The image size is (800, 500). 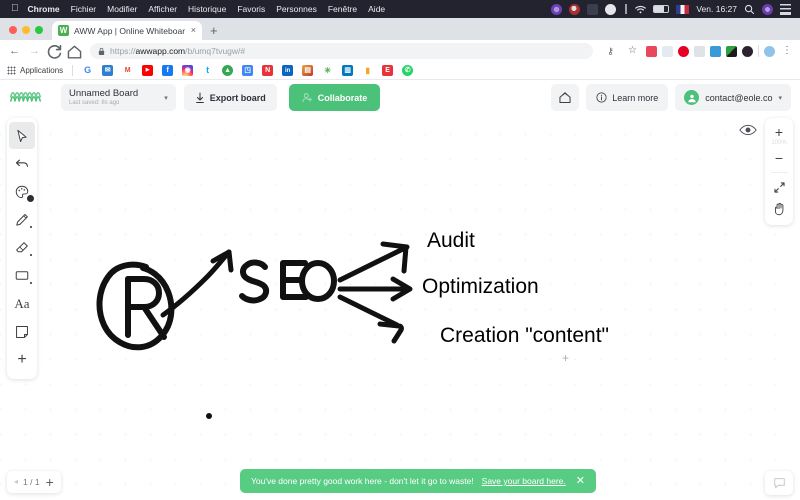 What do you see at coordinates (767, 9) in the screenshot?
I see `siri-status-icon` at bounding box center [767, 9].